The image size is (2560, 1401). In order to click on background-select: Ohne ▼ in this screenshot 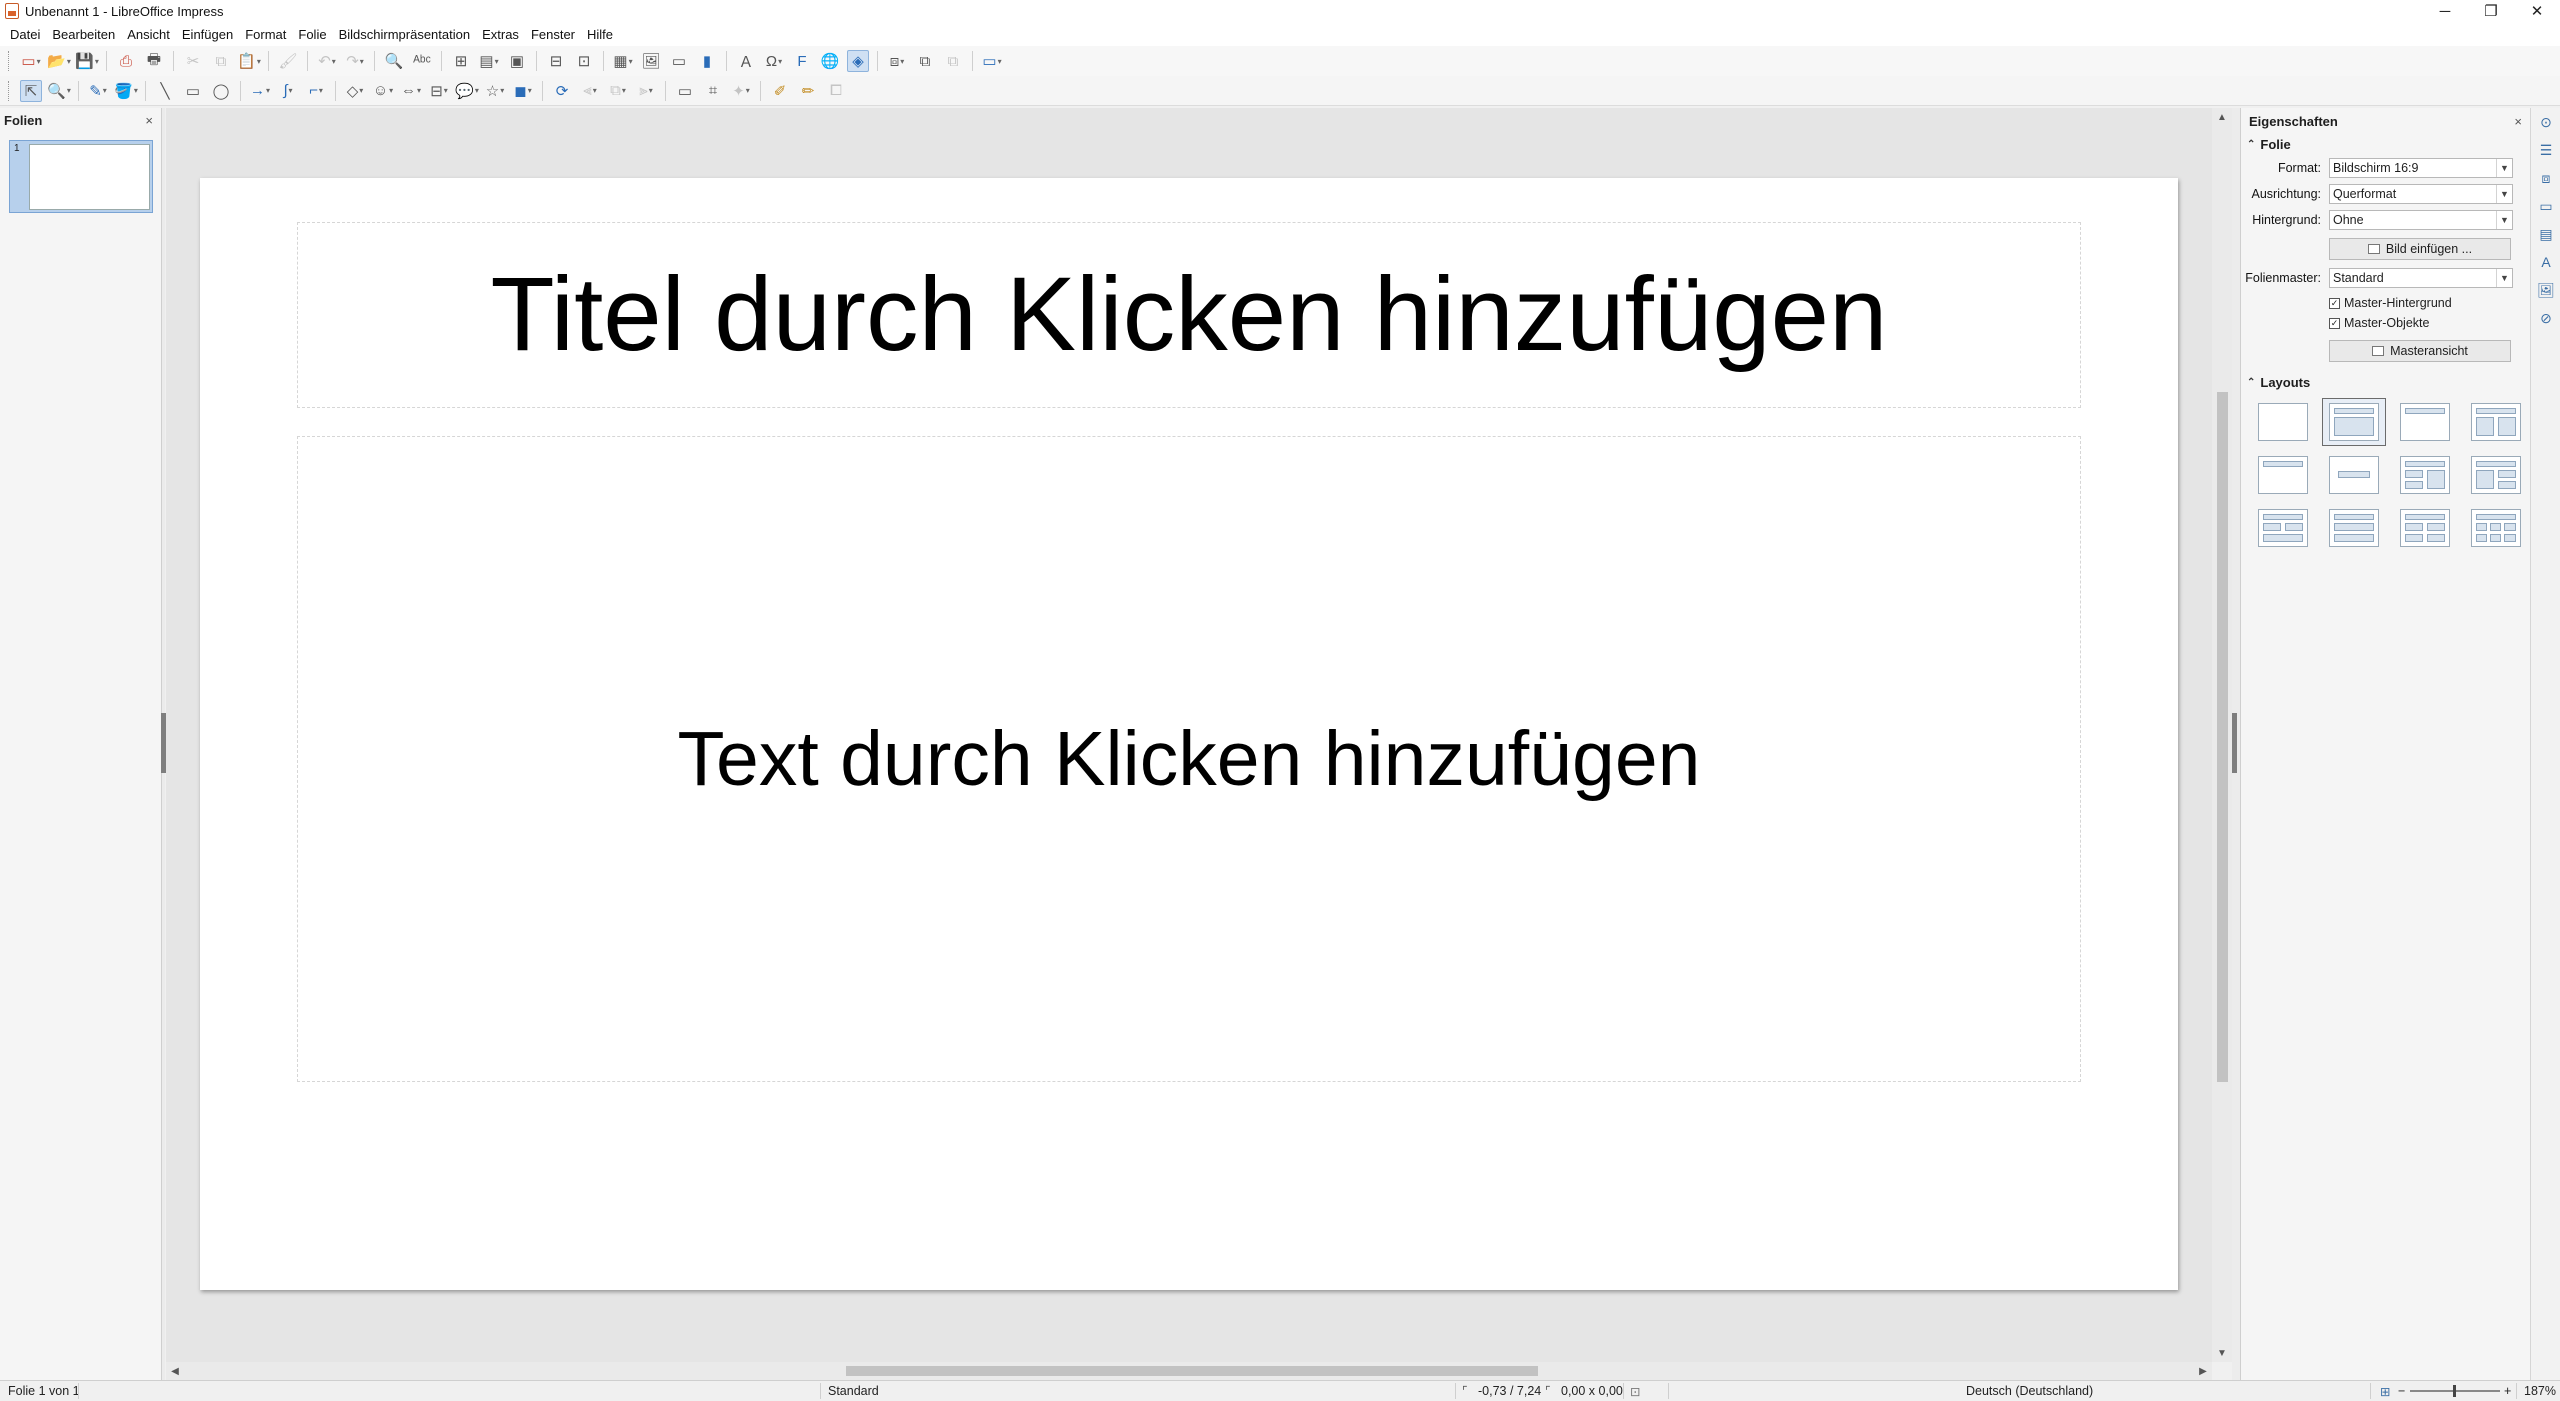, I will do `click(2421, 220)`.